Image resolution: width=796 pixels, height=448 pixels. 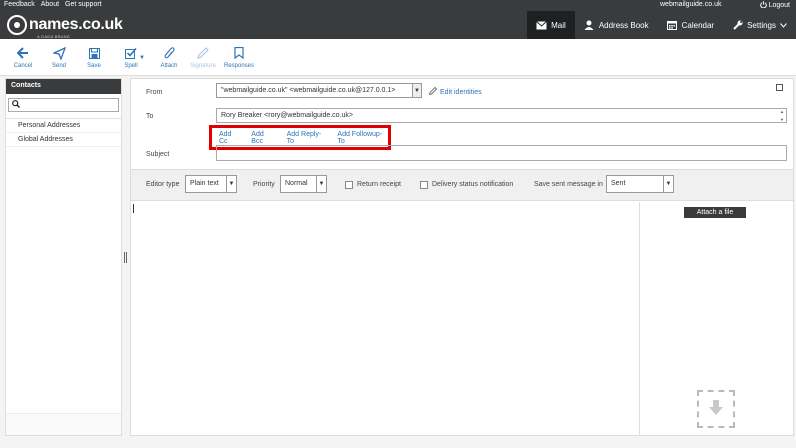 What do you see at coordinates (58, 66) in the screenshot?
I see `send-label: Send` at bounding box center [58, 66].